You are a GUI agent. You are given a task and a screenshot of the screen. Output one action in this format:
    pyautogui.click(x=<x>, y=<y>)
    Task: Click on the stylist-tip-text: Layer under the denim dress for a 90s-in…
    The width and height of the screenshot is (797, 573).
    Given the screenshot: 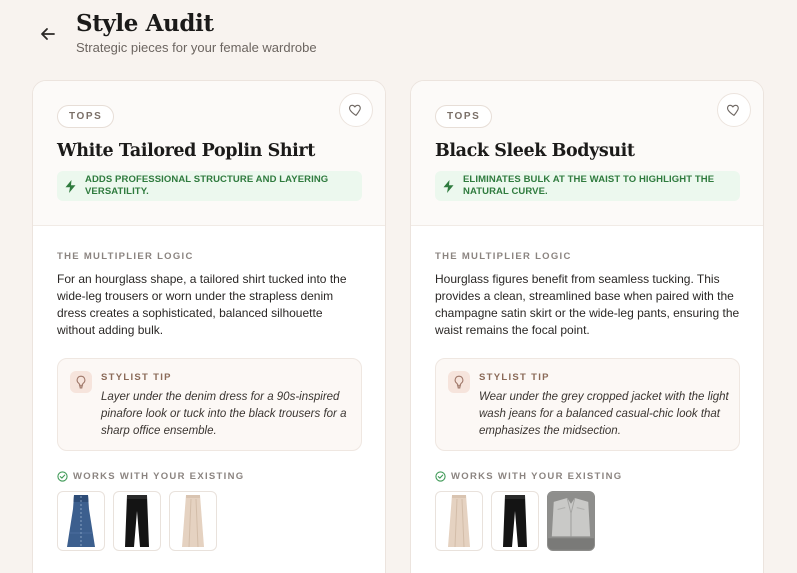 What is the action you would take?
    pyautogui.click(x=224, y=414)
    